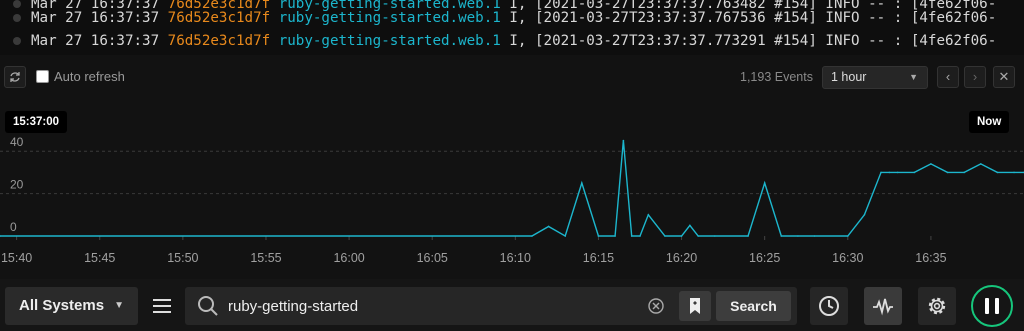  I want to click on timeline-toolbar: Auto refresh 1,193 Events 1 hour ▼ ‹ › ✕, so click(512, 78).